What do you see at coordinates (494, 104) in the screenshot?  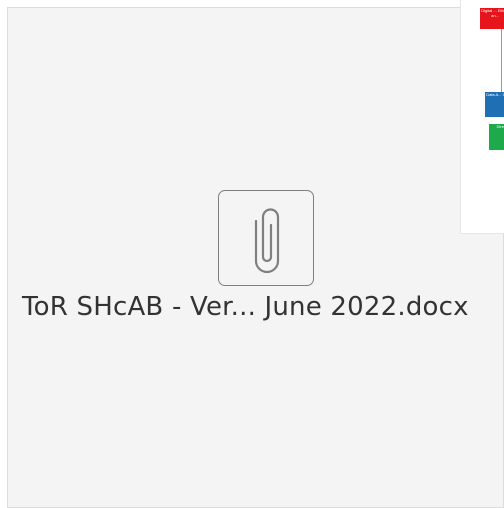 I see `diagram-box-data-group: Data A... Group` at bounding box center [494, 104].